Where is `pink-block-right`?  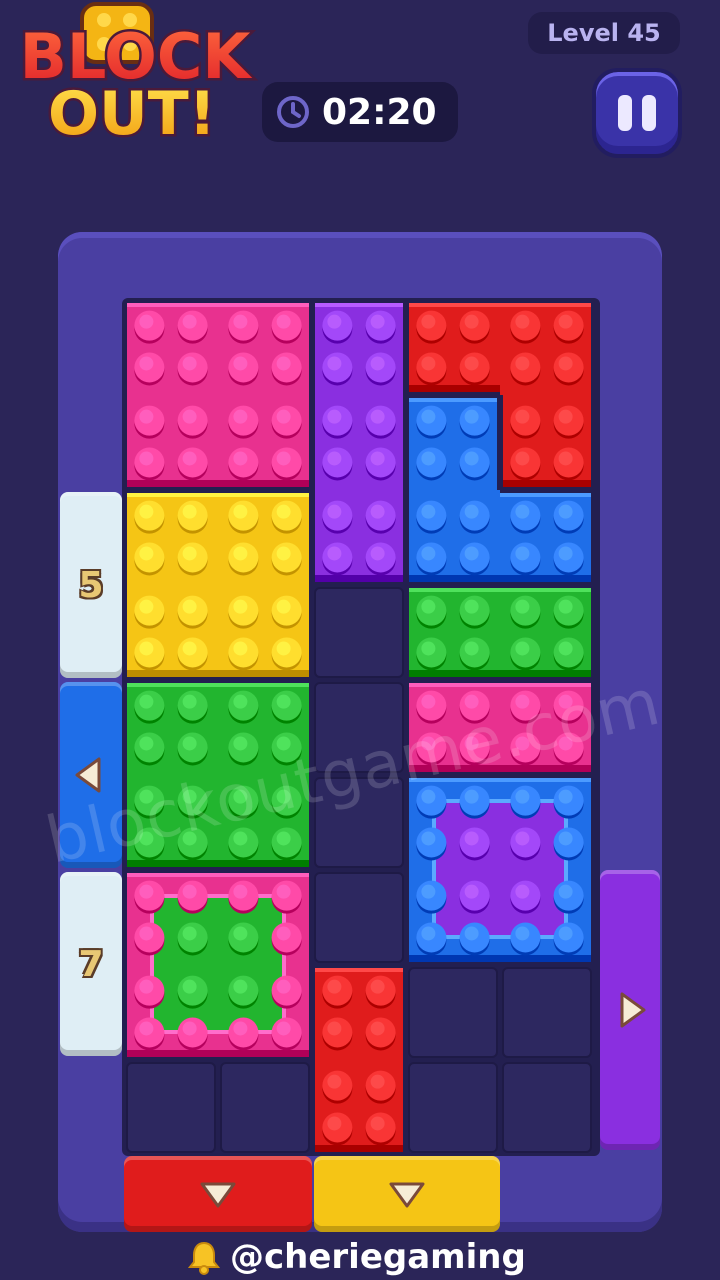 pink-block-right is located at coordinates (500, 727).